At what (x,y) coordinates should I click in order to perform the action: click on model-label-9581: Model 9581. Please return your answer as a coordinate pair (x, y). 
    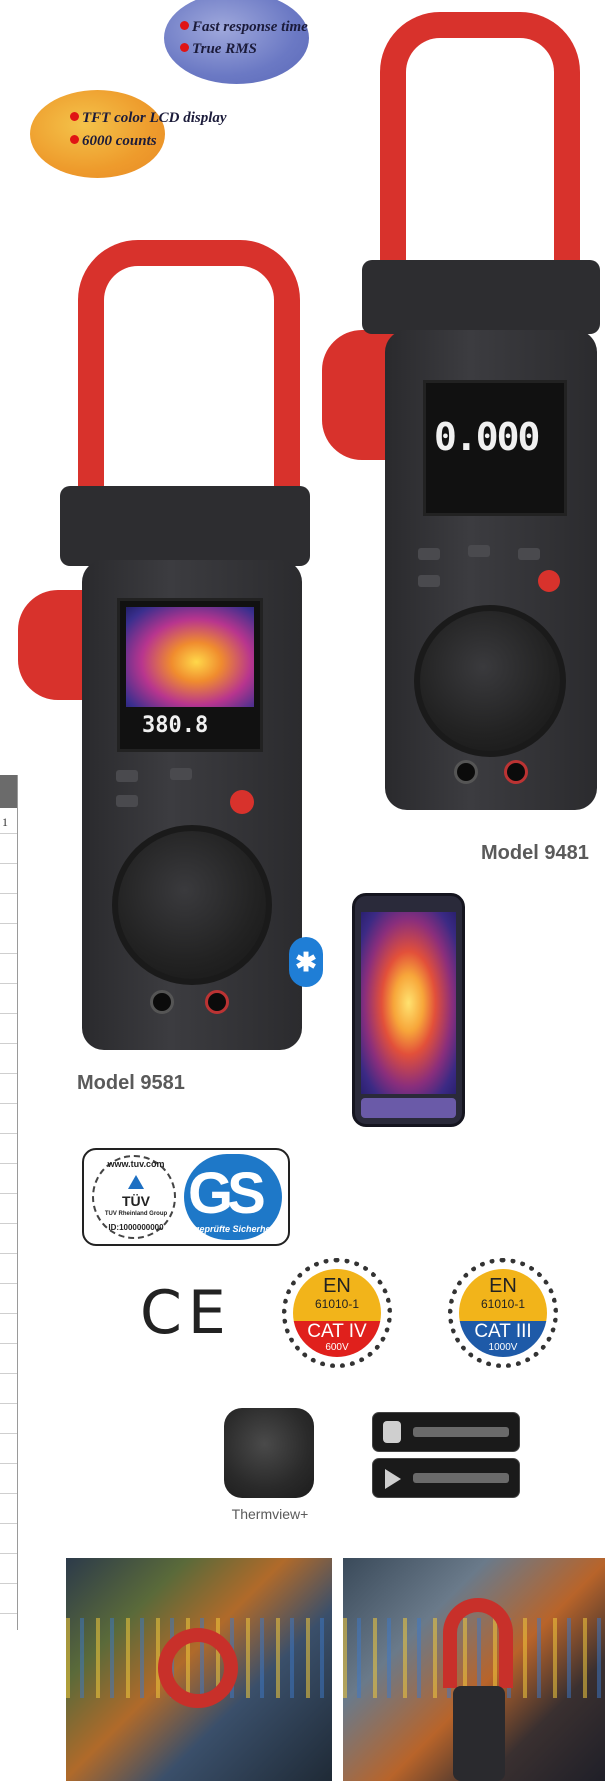
    Looking at the image, I should click on (131, 1083).